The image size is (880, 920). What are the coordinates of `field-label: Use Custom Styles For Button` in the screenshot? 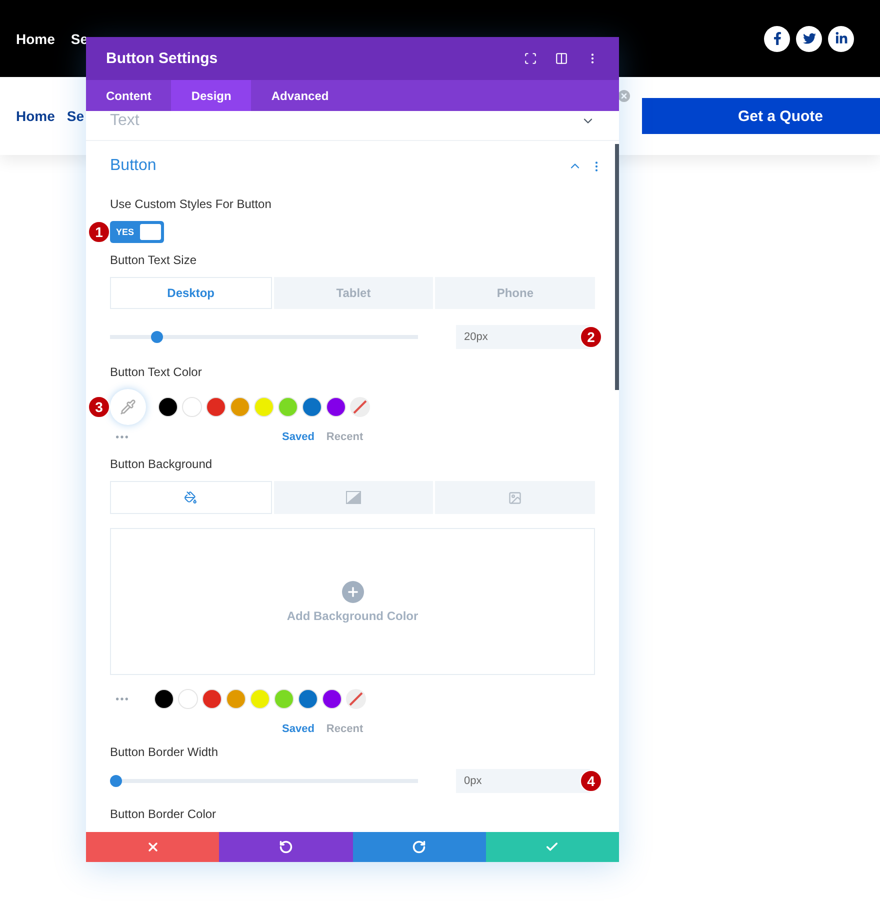 It's located at (191, 205).